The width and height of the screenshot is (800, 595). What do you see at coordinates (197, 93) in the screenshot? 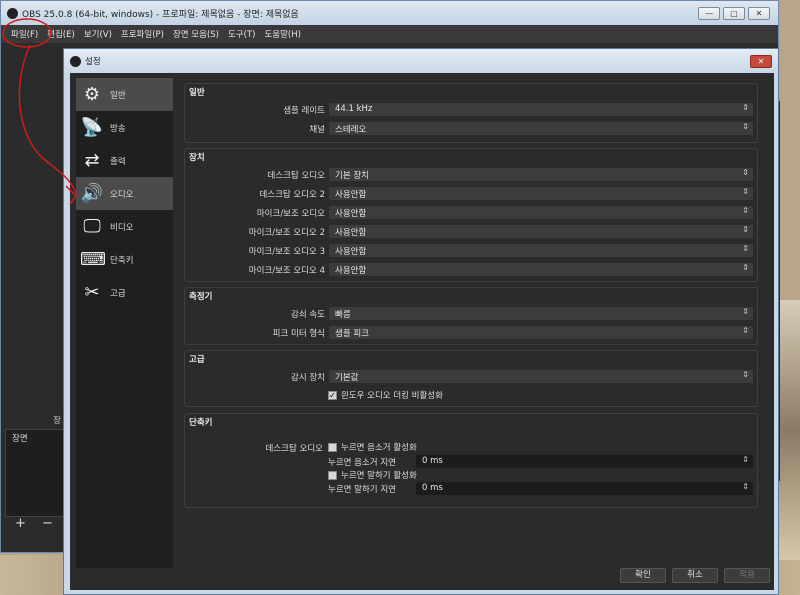
I see `group-title: 일반` at bounding box center [197, 93].